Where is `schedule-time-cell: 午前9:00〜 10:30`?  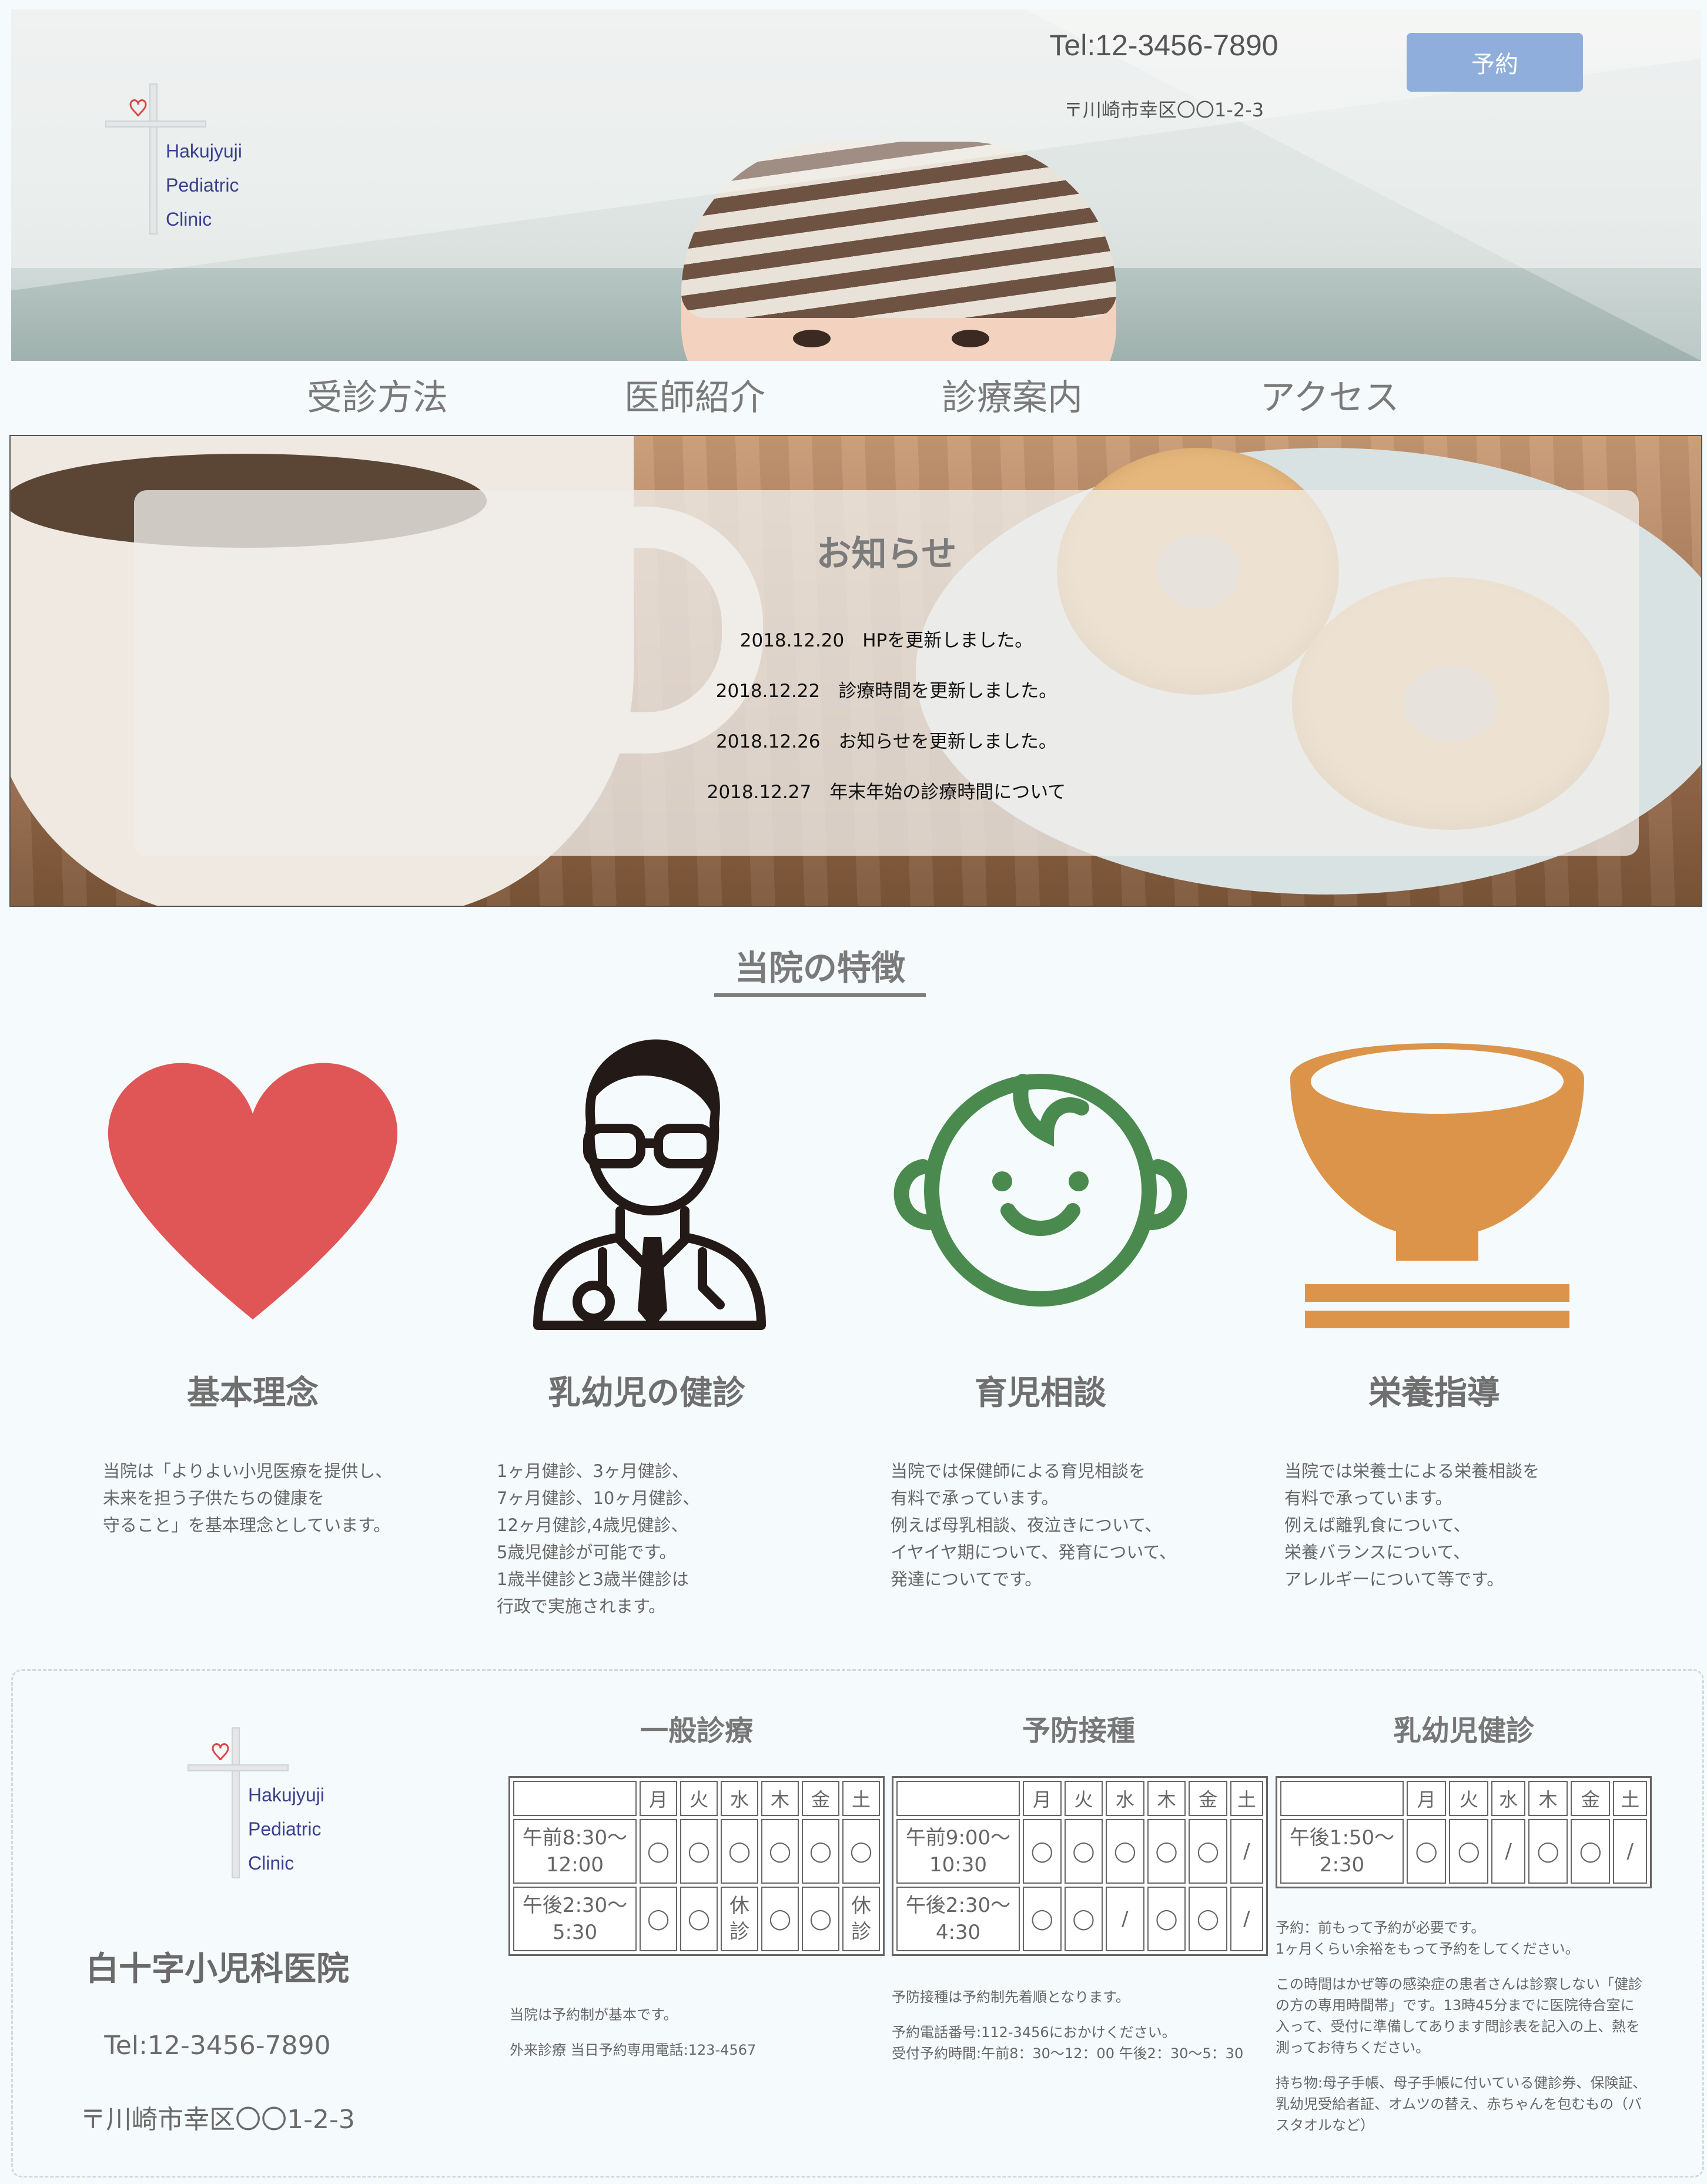
schedule-time-cell: 午前9:00〜 10:30 is located at coordinates (958, 1851).